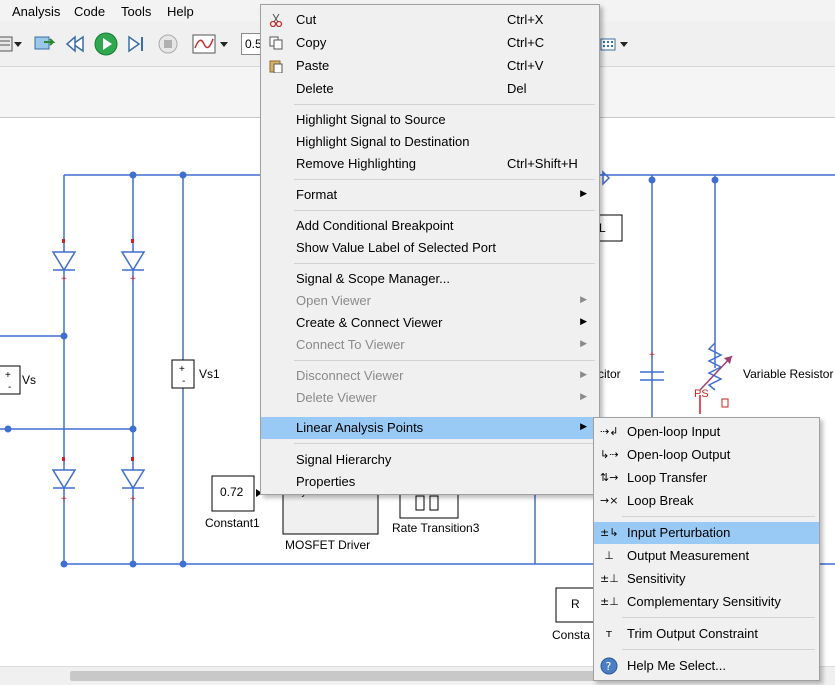 This screenshot has width=835, height=685. I want to click on menu-code: Code, so click(89, 11).